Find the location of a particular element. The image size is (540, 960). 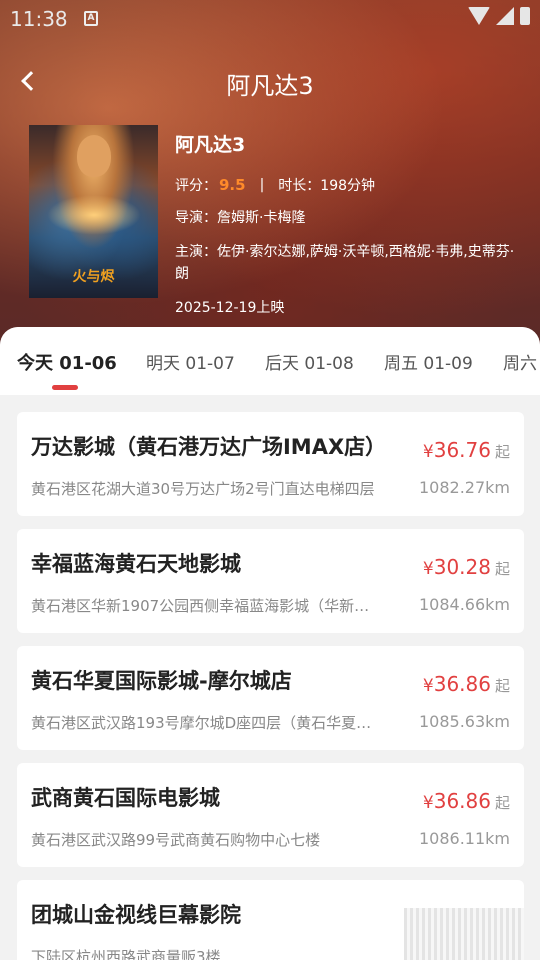

loading-overlay-image is located at coordinates (464, 934).